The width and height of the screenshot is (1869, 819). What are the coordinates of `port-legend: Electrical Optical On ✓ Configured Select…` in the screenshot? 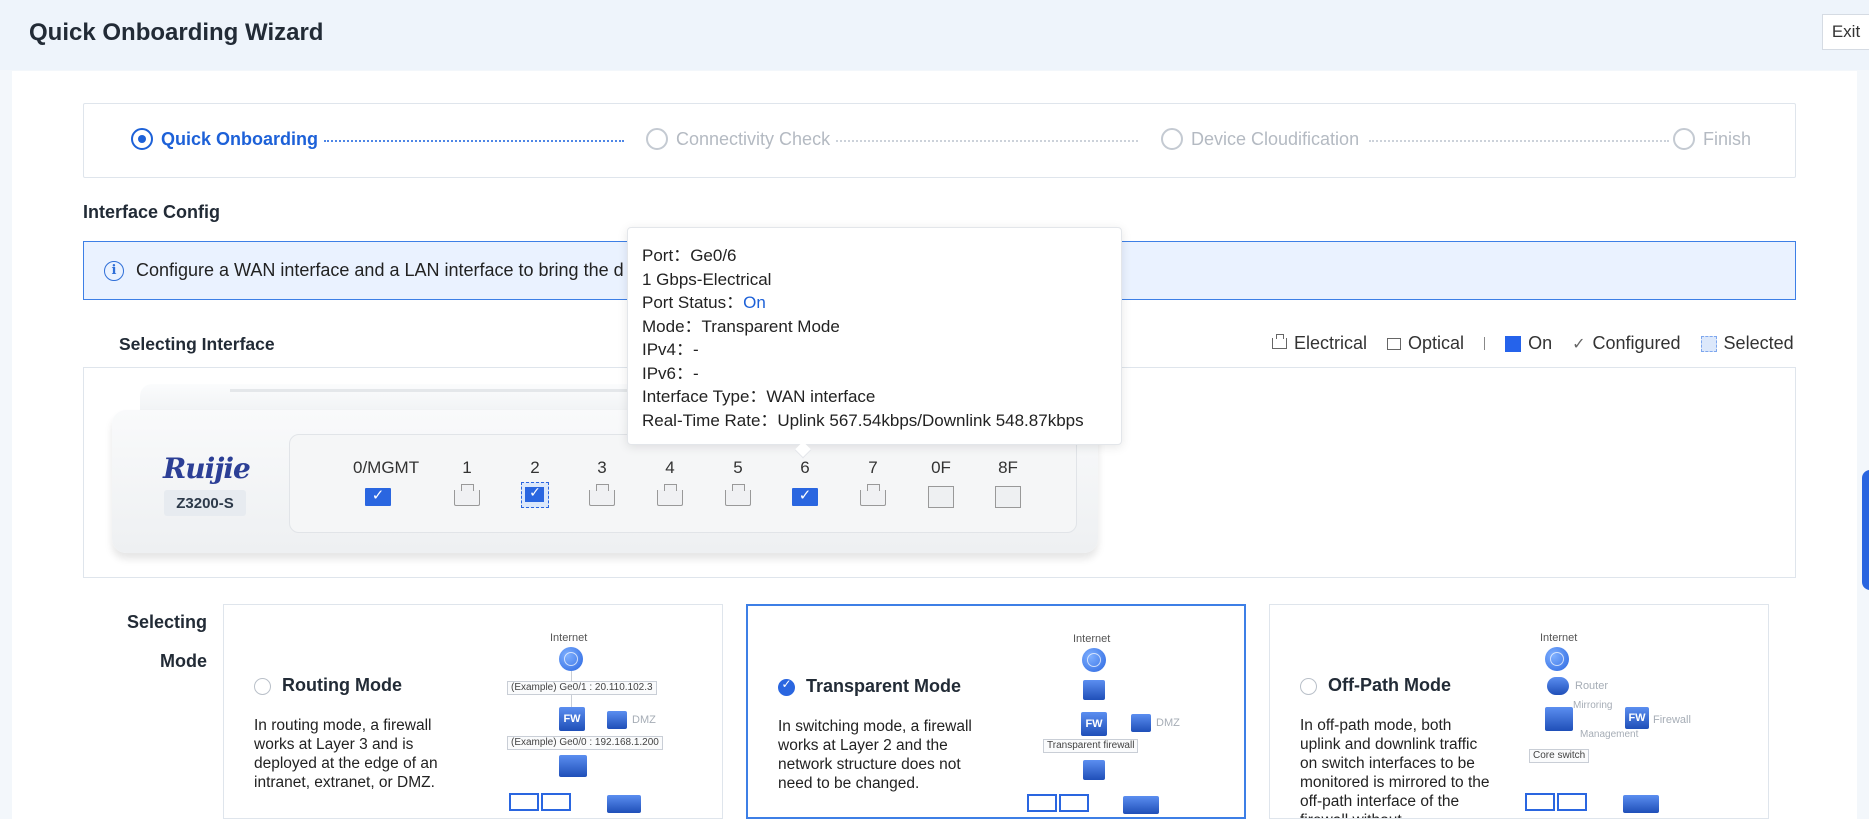 It's located at (1533, 343).